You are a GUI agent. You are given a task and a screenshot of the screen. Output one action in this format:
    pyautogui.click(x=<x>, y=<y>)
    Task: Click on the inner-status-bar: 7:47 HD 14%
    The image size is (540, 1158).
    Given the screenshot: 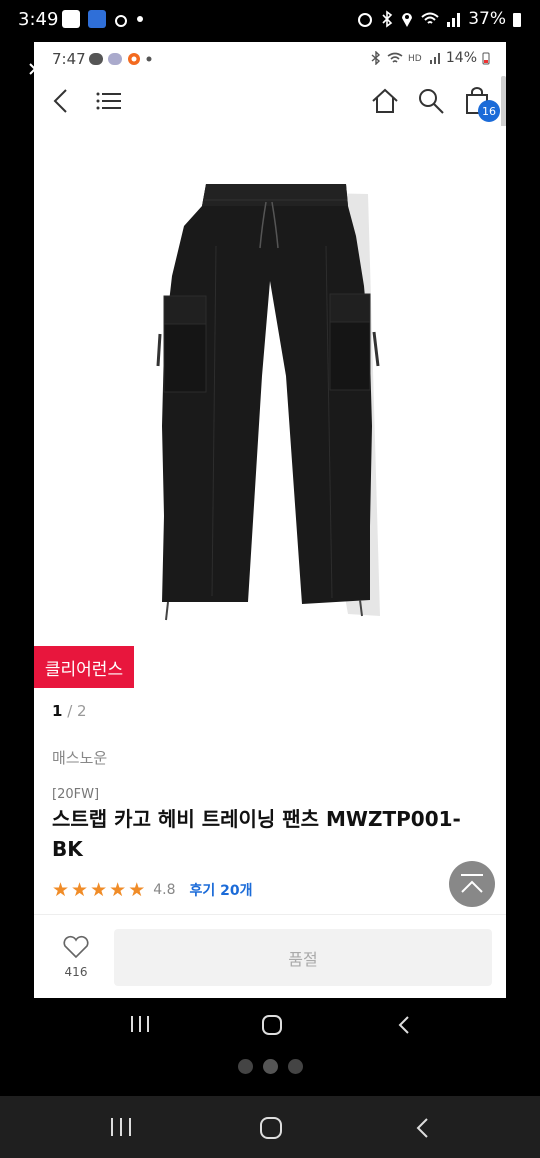 What is the action you would take?
    pyautogui.click(x=270, y=59)
    